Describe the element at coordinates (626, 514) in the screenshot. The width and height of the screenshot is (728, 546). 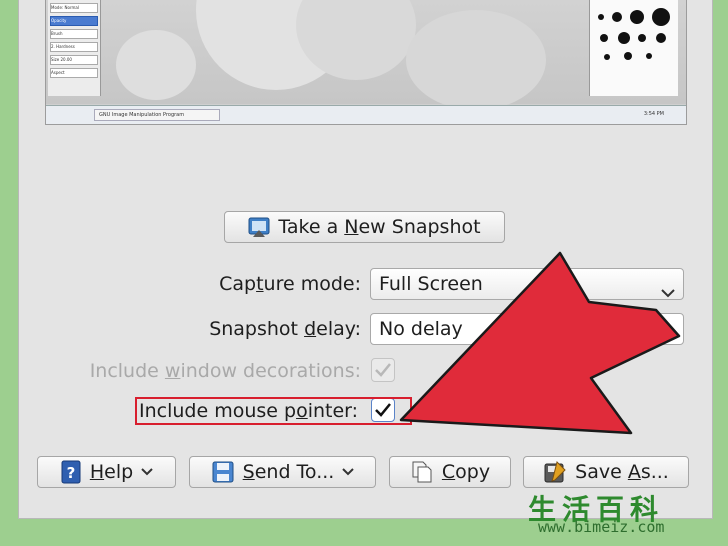
I see `site-watermark: 生活百科 www.bimeiz.com` at that location.